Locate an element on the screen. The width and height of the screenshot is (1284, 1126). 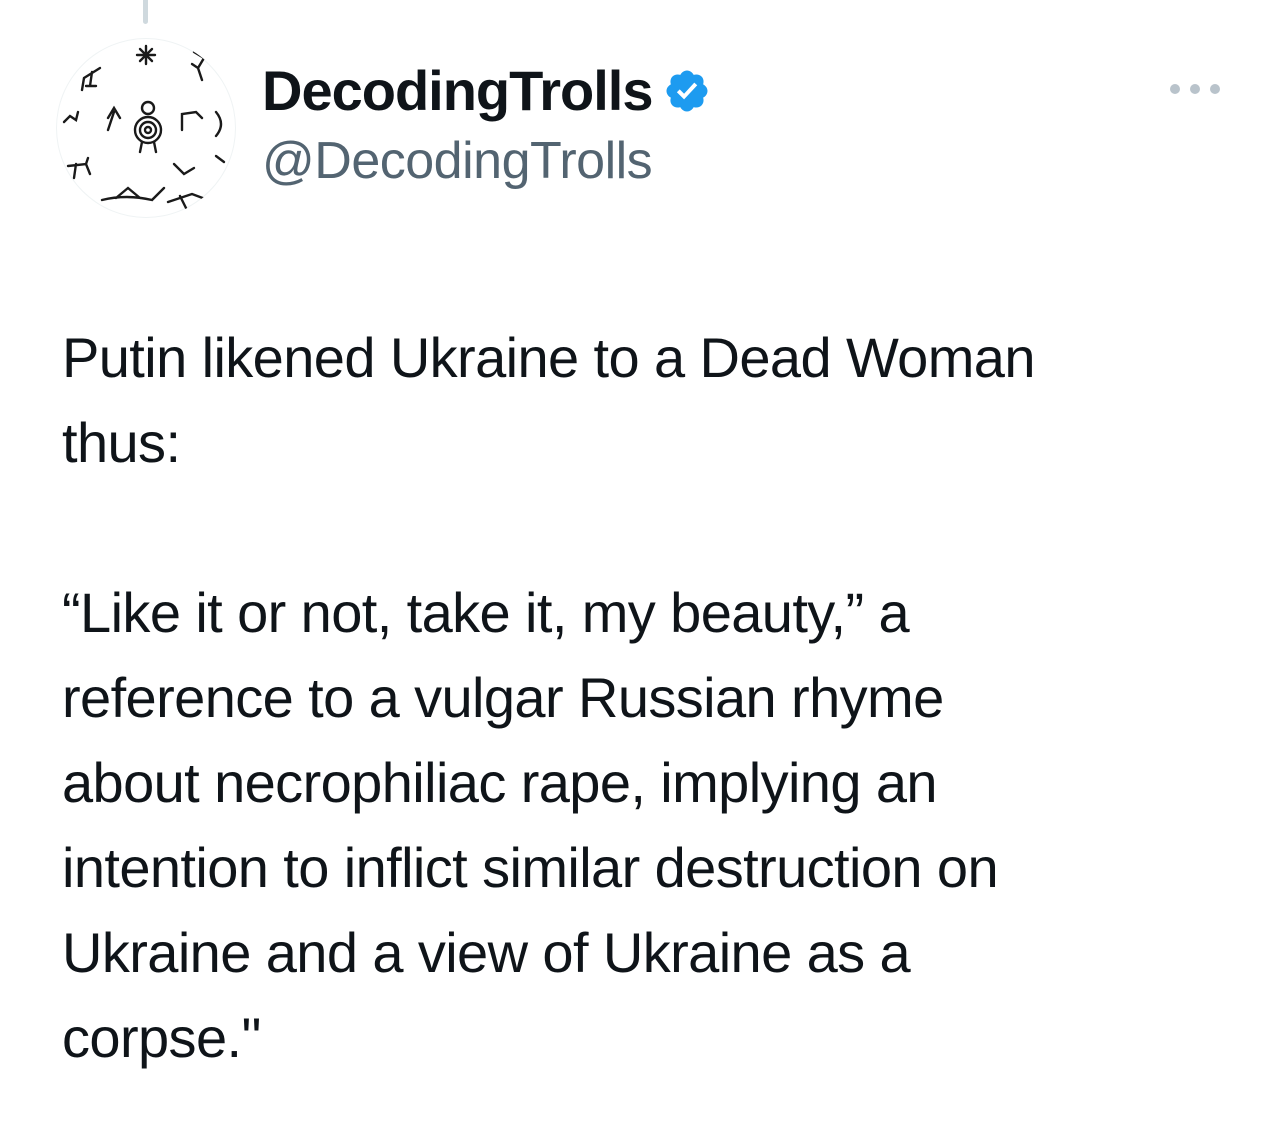
petroglyph-avatar-icon is located at coordinates (144, 127).